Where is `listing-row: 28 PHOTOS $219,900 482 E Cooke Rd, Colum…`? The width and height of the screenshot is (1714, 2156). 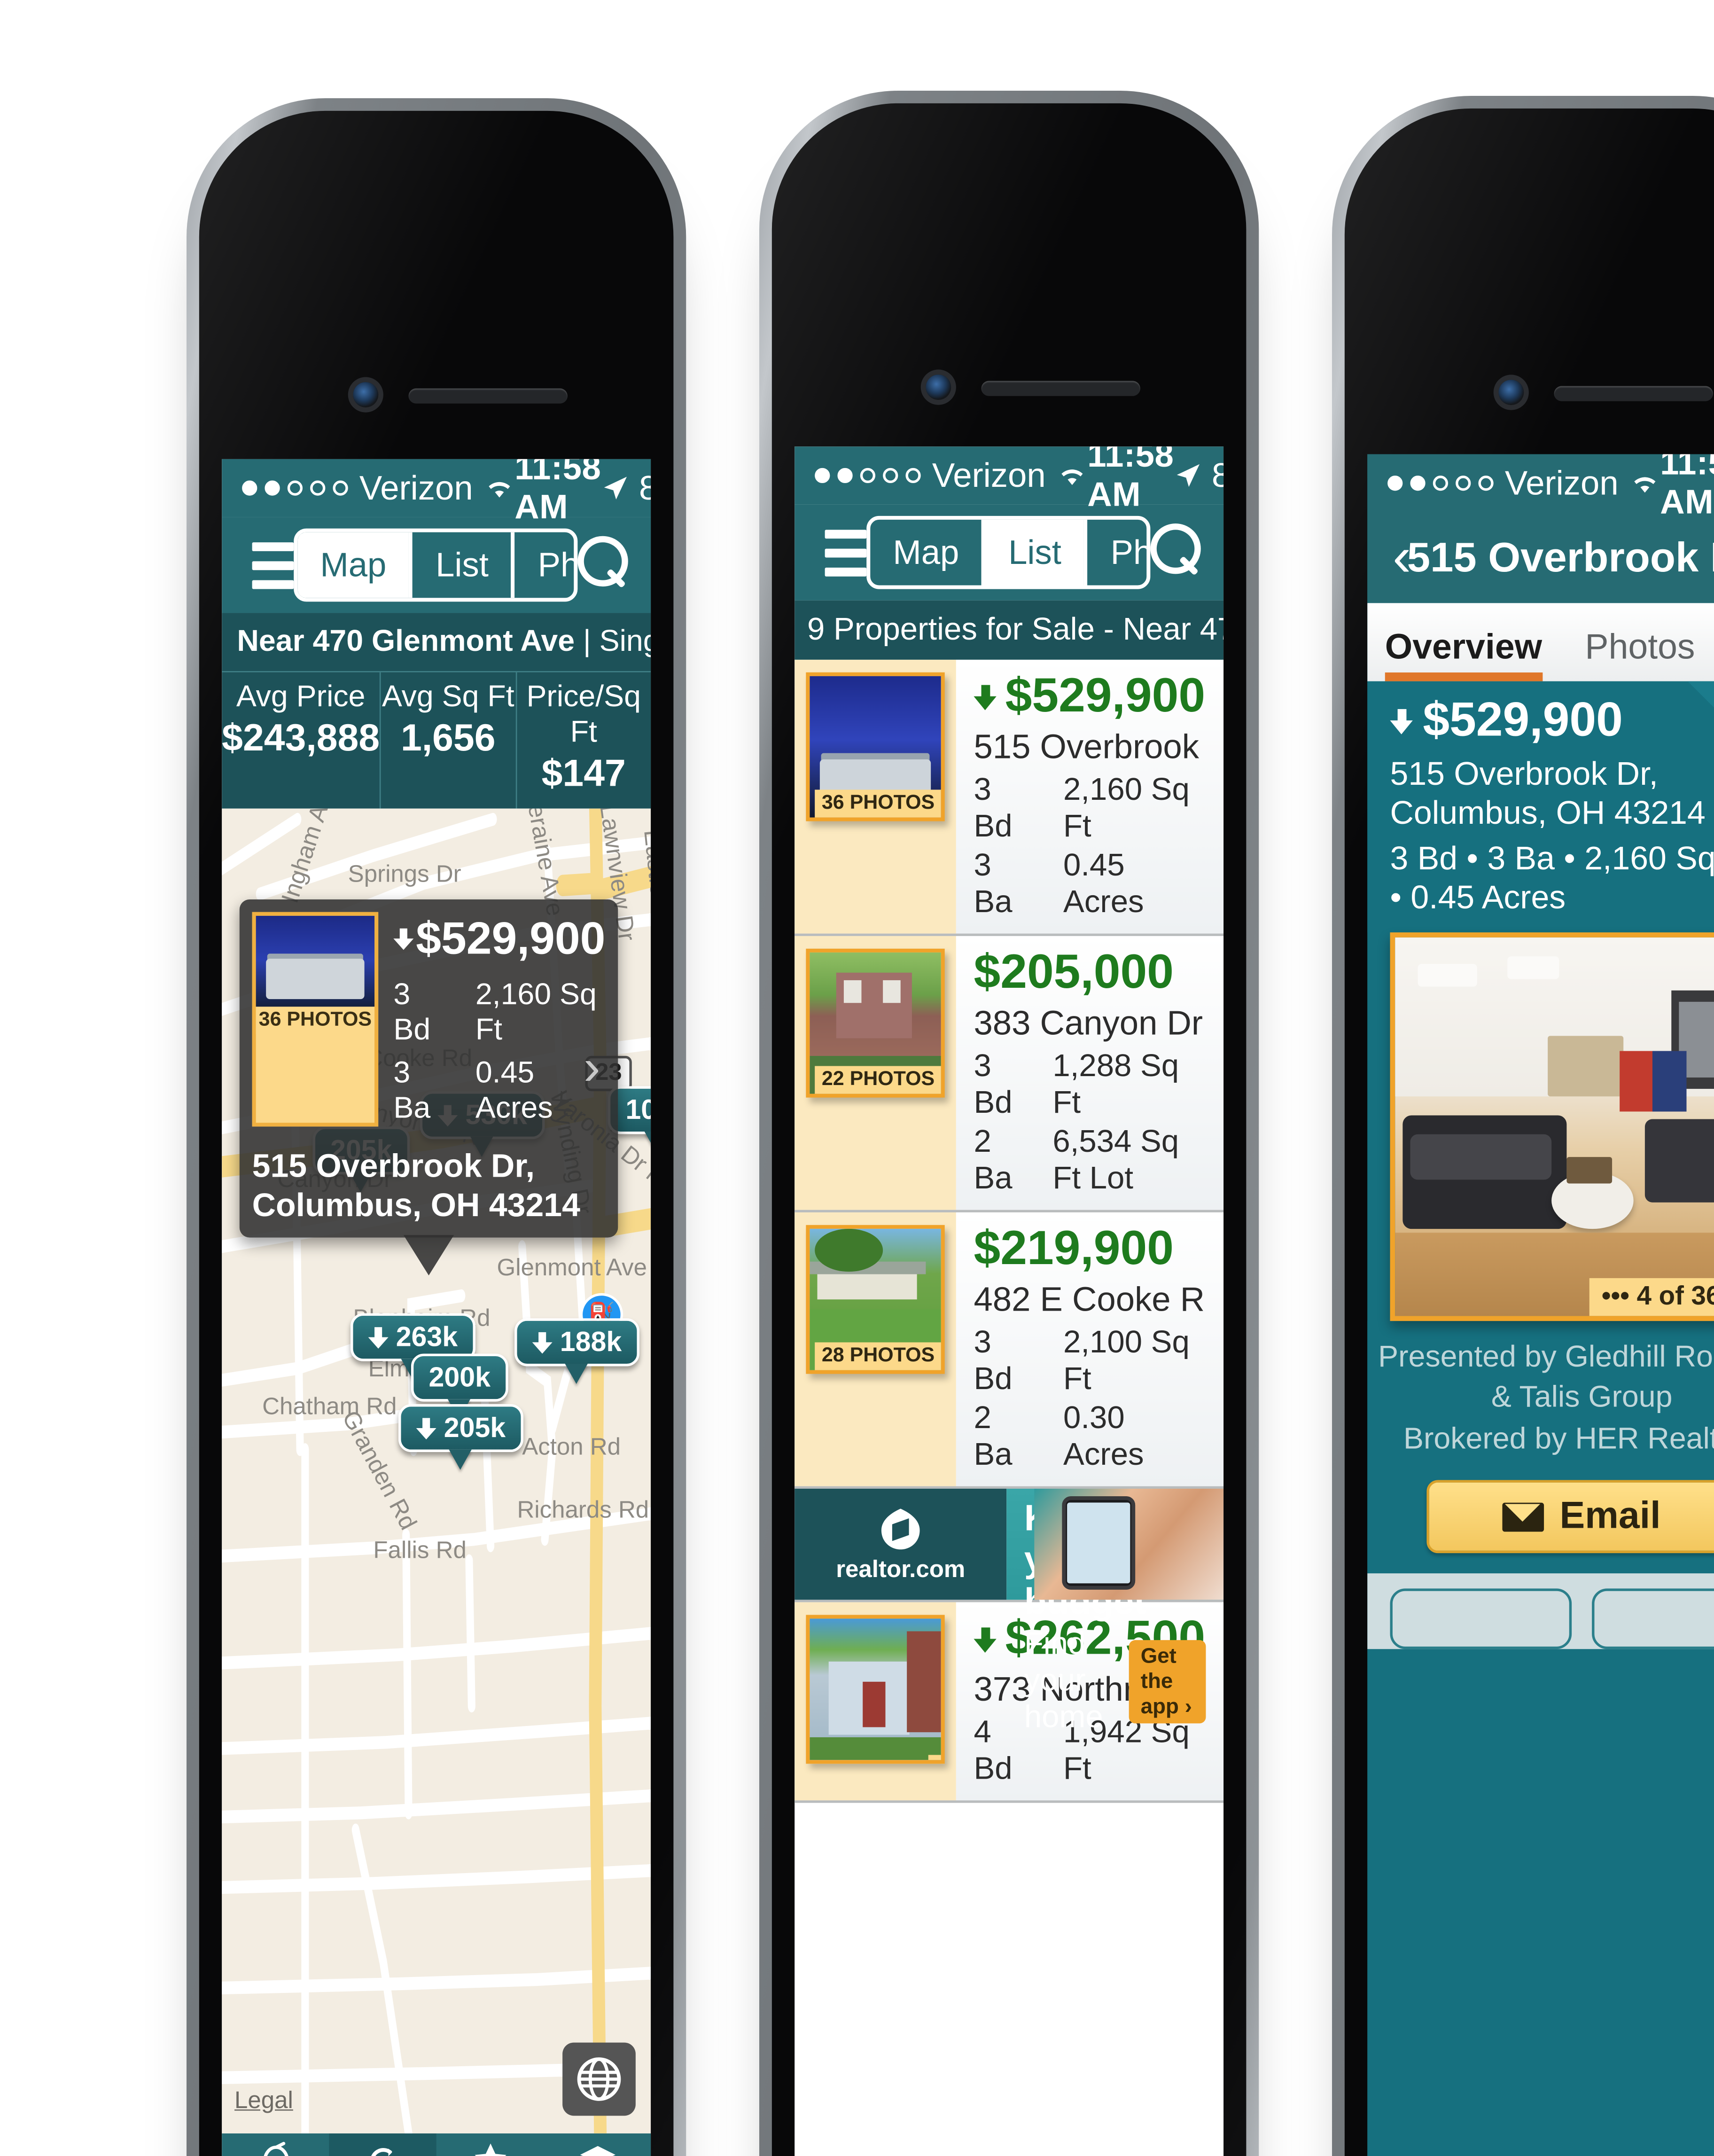 listing-row: 28 PHOTOS $219,900 482 E Cooke Rd, Colum… is located at coordinates (1009, 1351).